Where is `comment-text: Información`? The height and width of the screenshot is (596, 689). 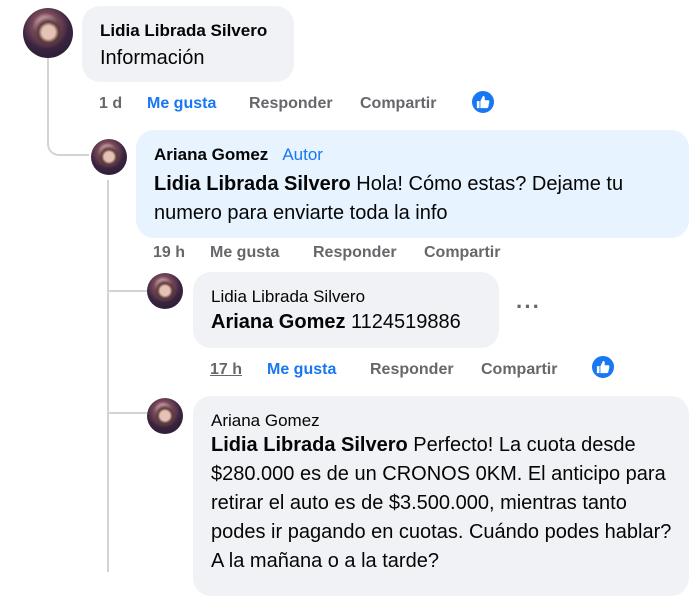
comment-text: Información is located at coordinates (152, 58).